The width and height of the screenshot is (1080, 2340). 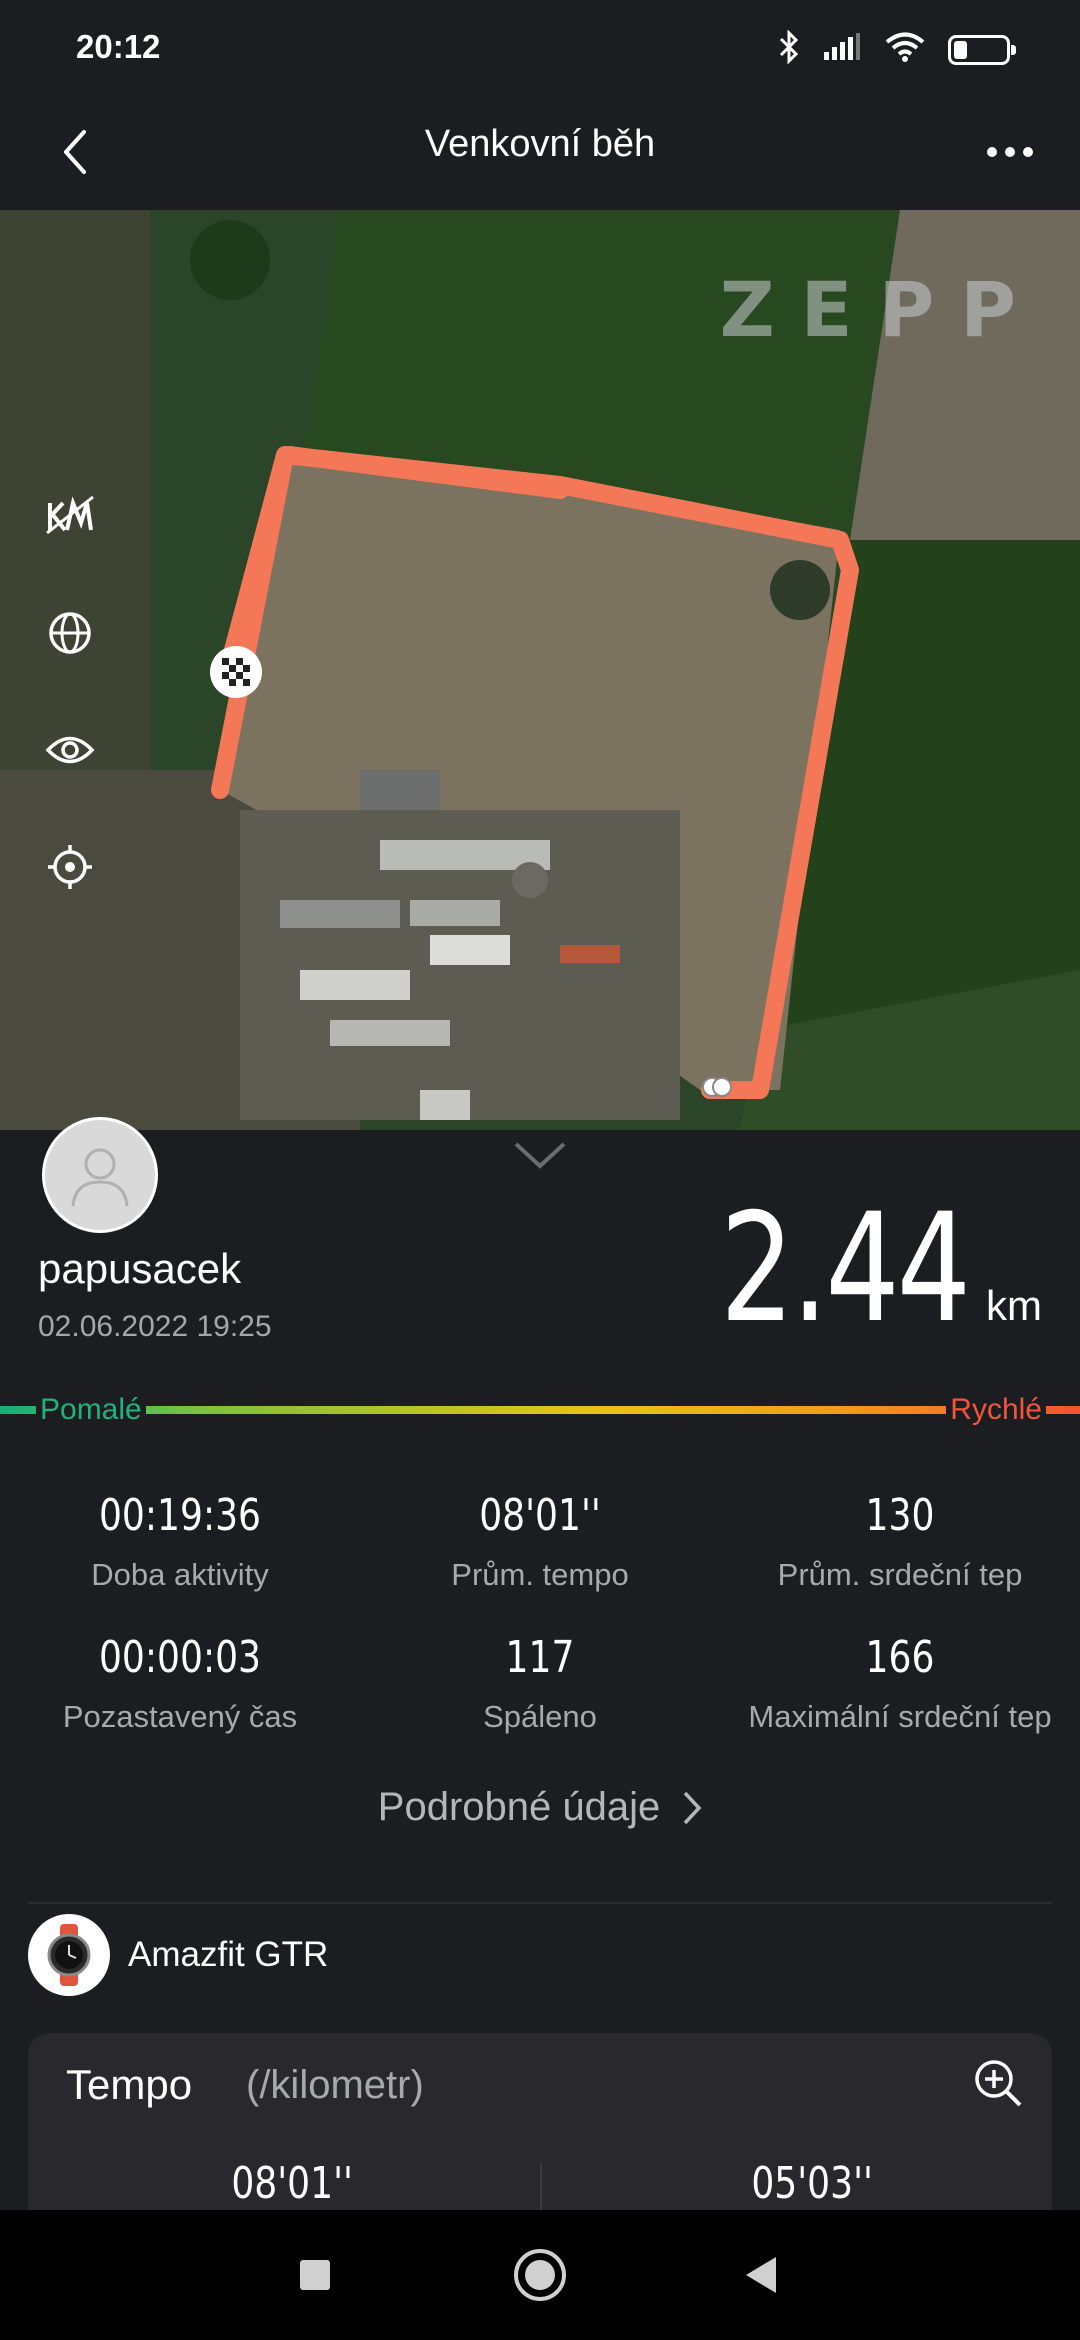 I want to click on stat-value: 00:00:03, so click(x=180, y=1657).